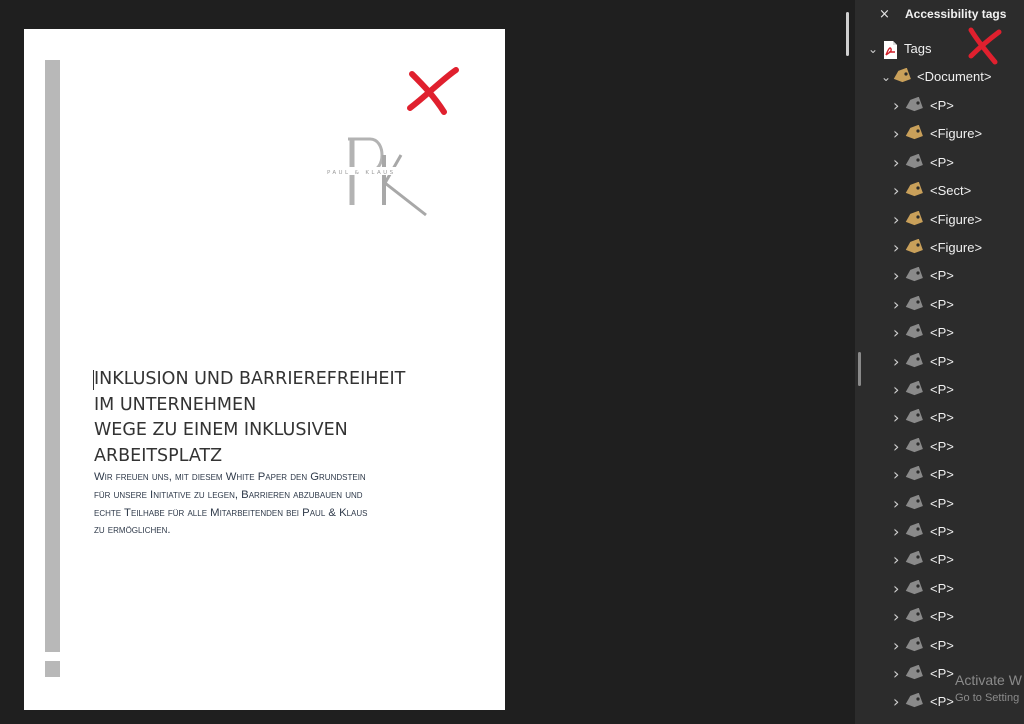 The height and width of the screenshot is (724, 1024). I want to click on tree-node-sect: › <Sect>, so click(939, 192).